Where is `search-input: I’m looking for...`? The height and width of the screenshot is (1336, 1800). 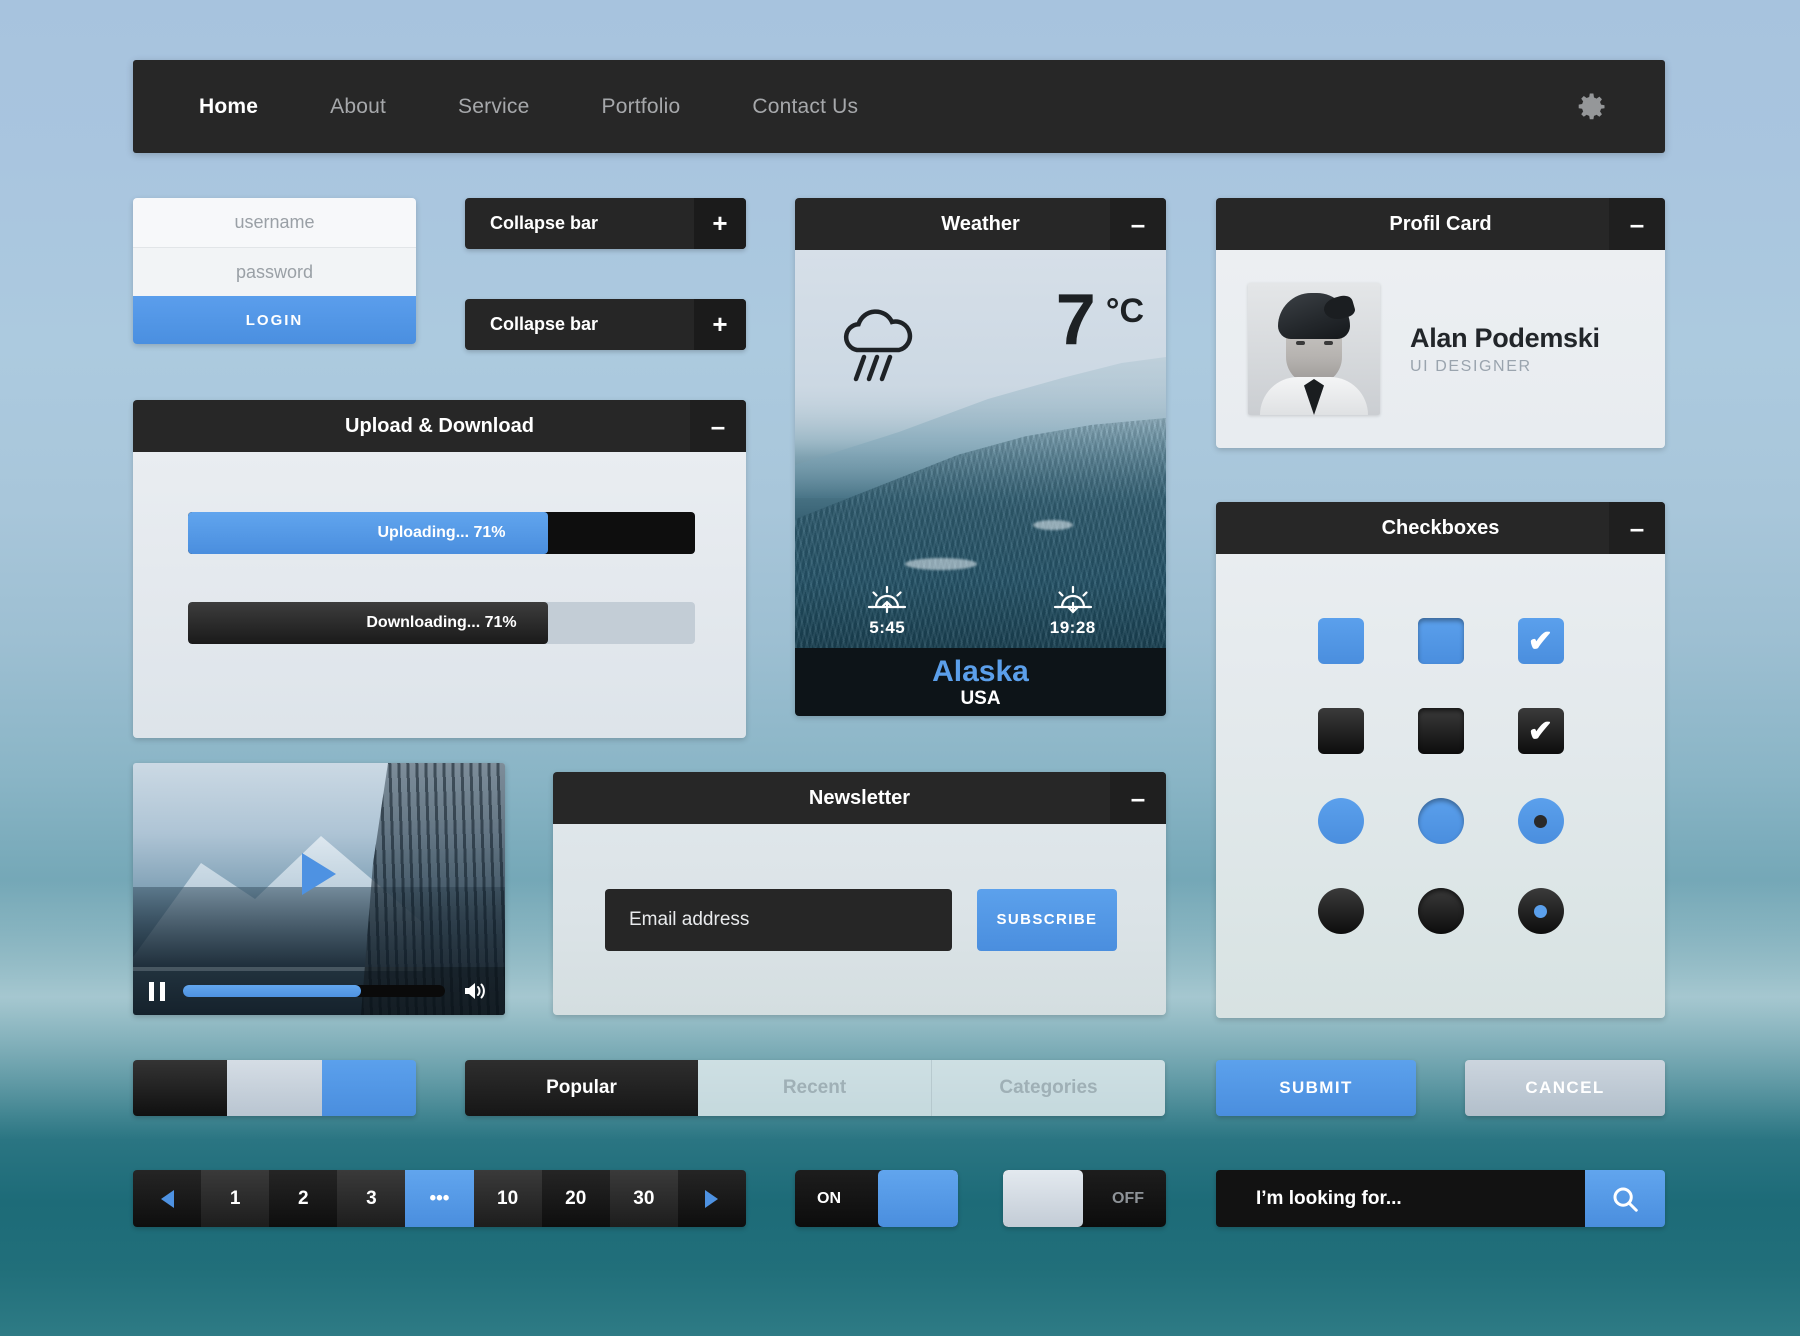 search-input: I’m looking for... is located at coordinates (1400, 1198).